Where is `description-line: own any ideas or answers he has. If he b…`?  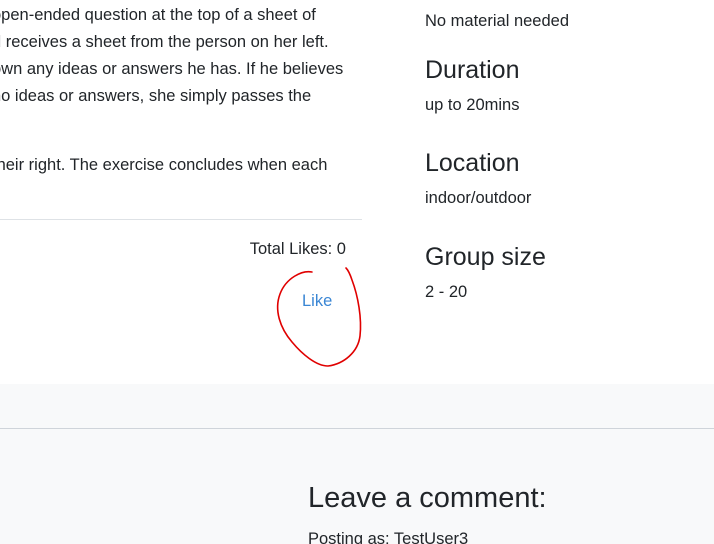 description-line: own any ideas or answers he has. If he b… is located at coordinates (172, 69).